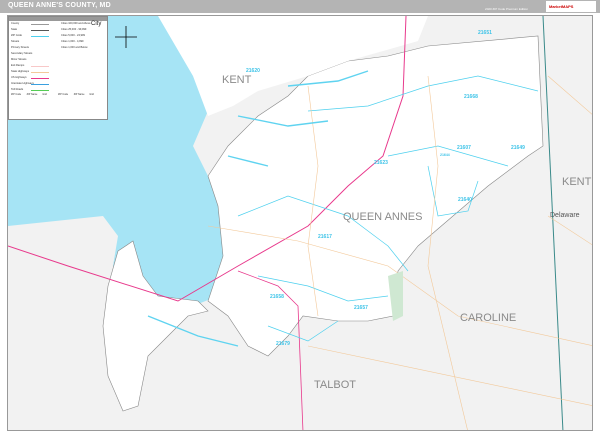  I want to click on zip-label: 21617, so click(325, 237).